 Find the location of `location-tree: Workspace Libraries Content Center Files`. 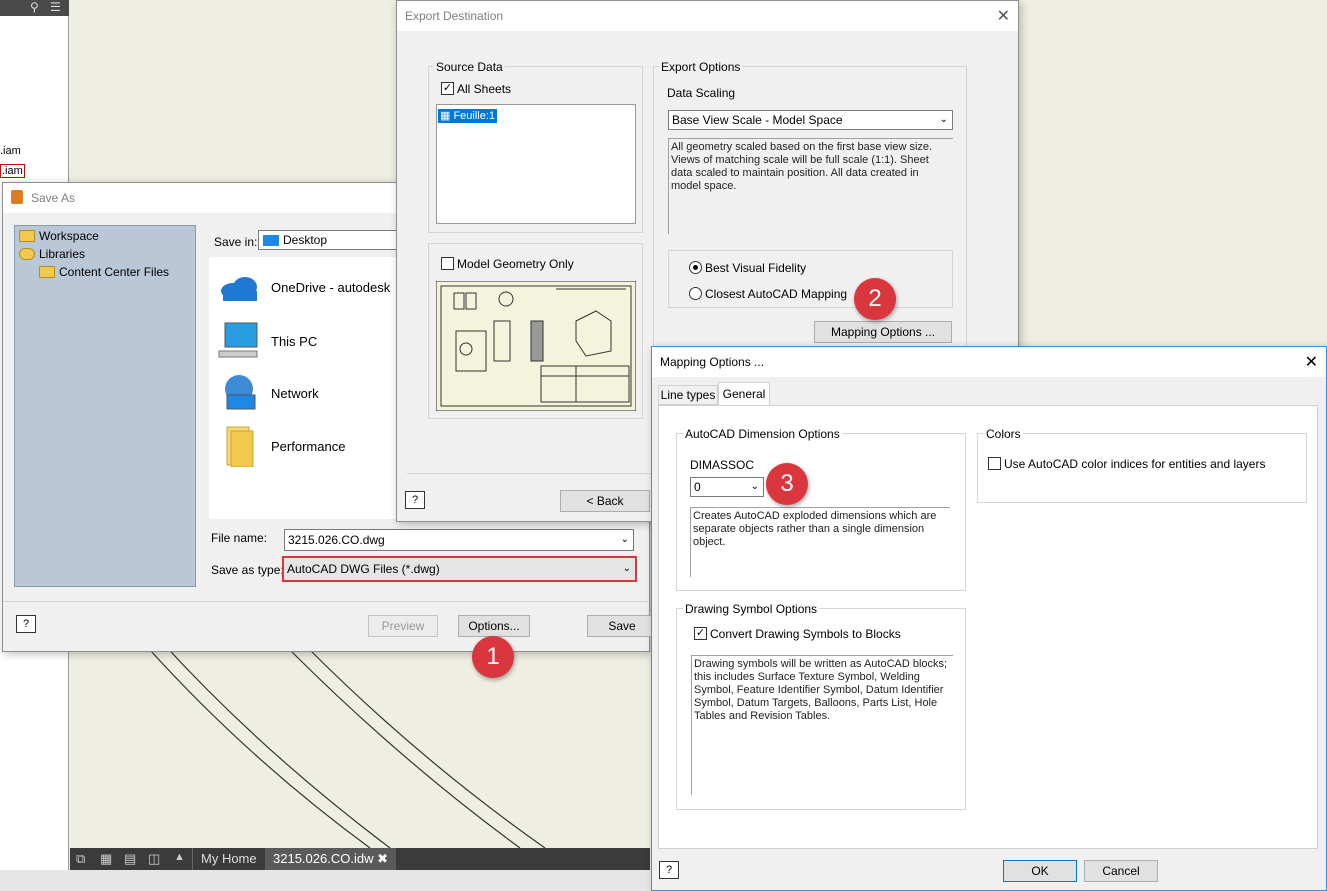

location-tree: Workspace Libraries Content Center Files is located at coordinates (105, 406).